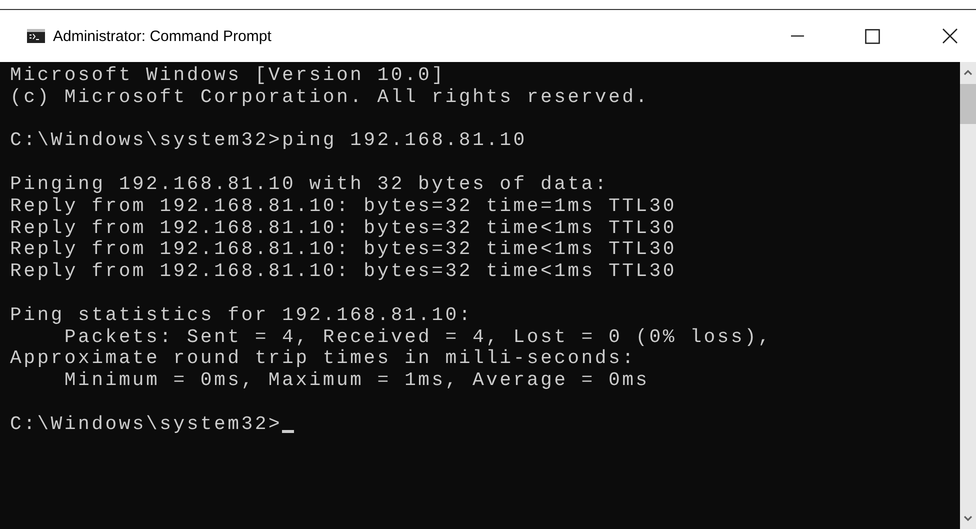 The width and height of the screenshot is (976, 529). I want to click on console-line: Approximate round trip times in milli-seconds:, so click(323, 359).